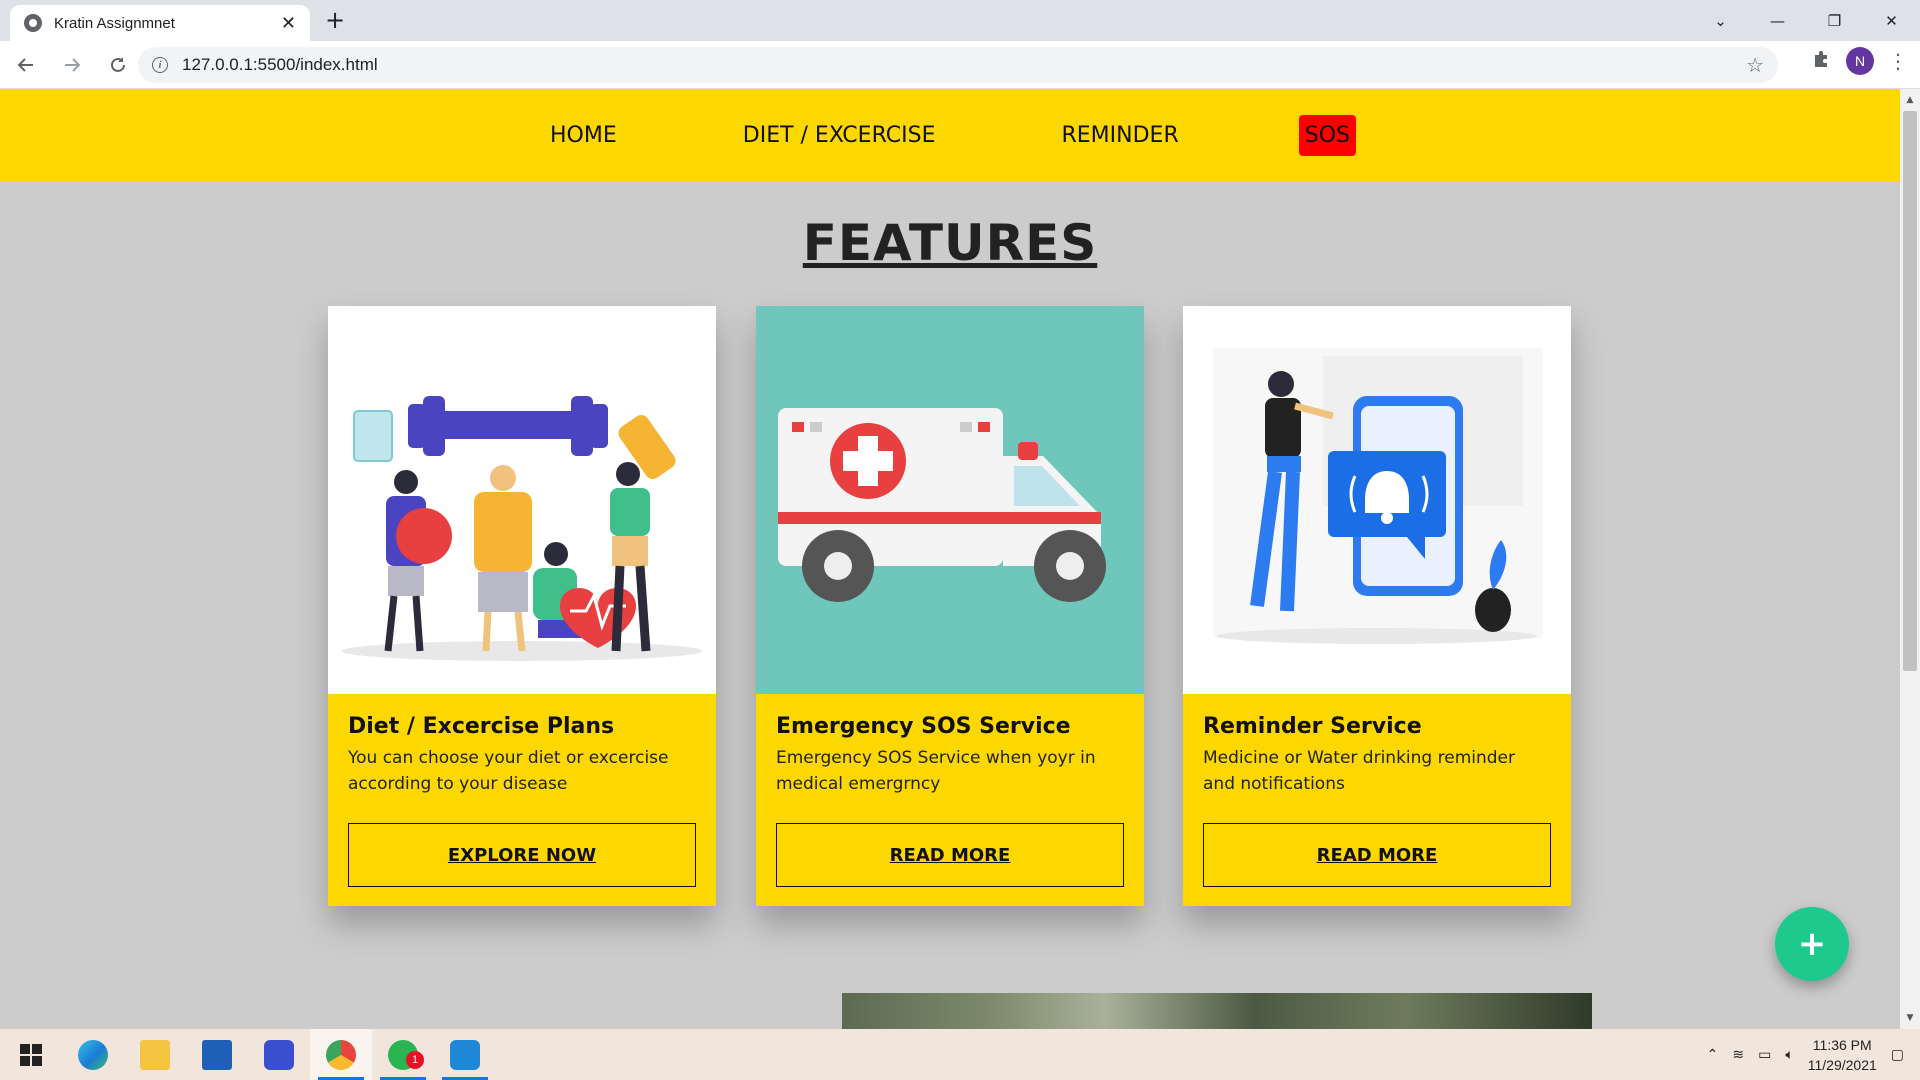 This screenshot has height=1080, width=1920. Describe the element at coordinates (522, 855) in the screenshot. I see `explore-now-button: EXPLORE NOW` at that location.